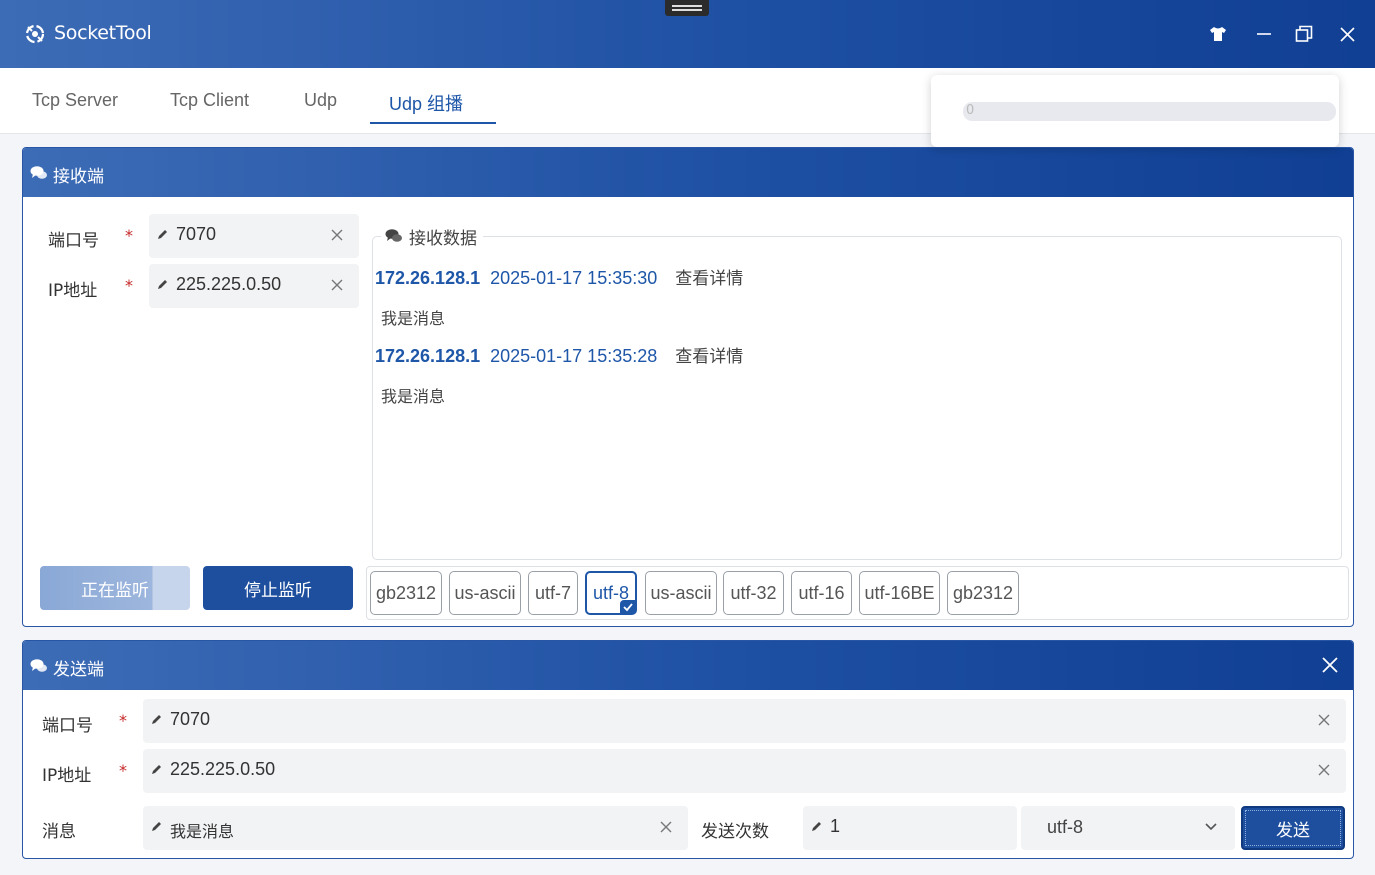 This screenshot has height=875, width=1375. What do you see at coordinates (687, 34) in the screenshot?
I see `title-bar: SocketTool` at bounding box center [687, 34].